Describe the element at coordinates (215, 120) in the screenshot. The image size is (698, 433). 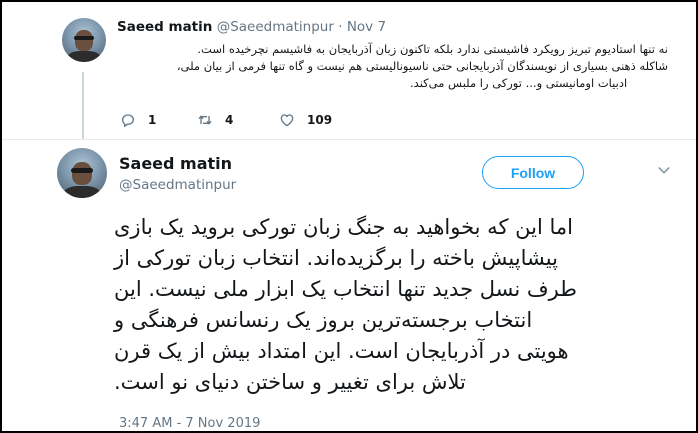
I see `retweet-button: 4` at that location.